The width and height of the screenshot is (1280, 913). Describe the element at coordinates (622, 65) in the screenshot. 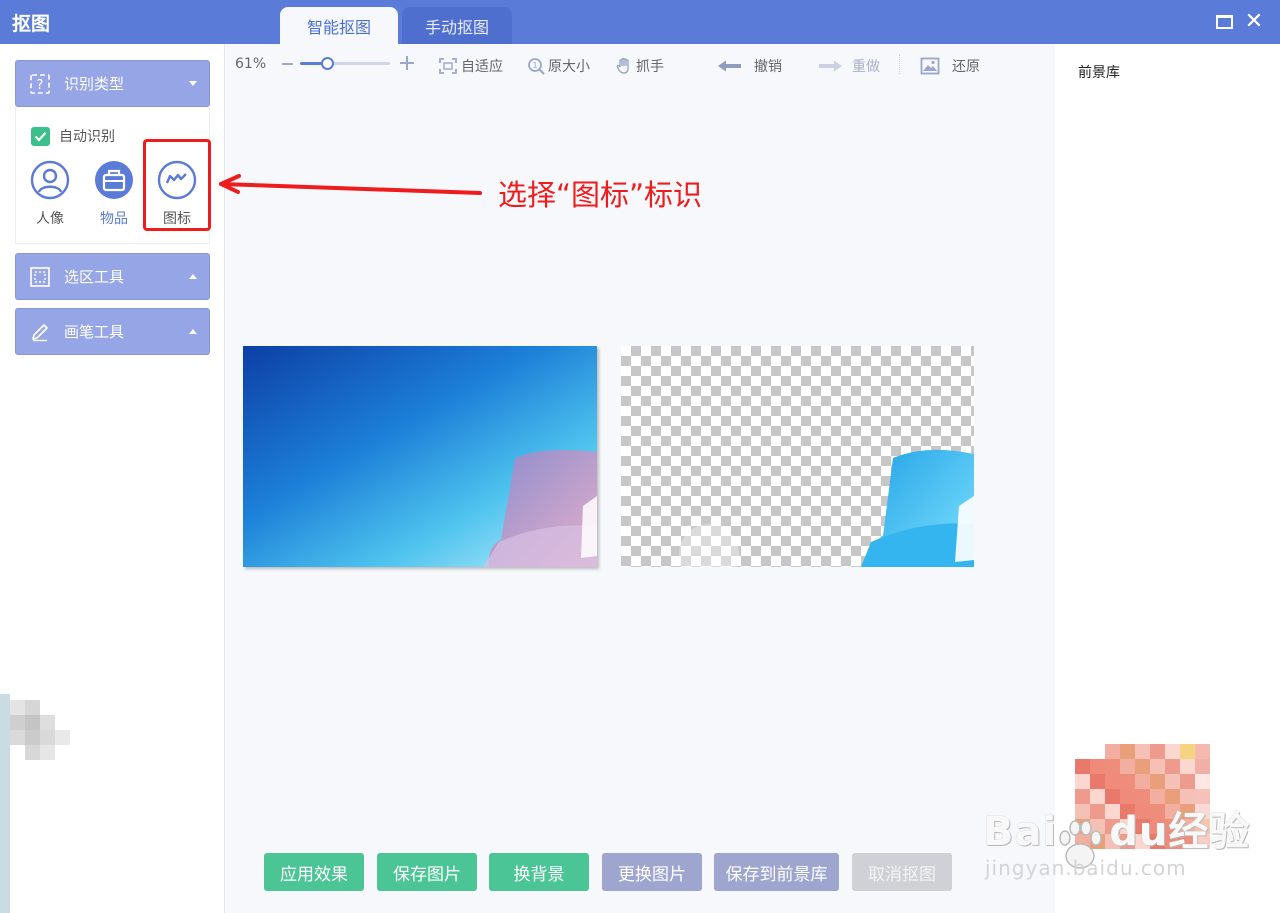

I see `hand-icon` at that location.